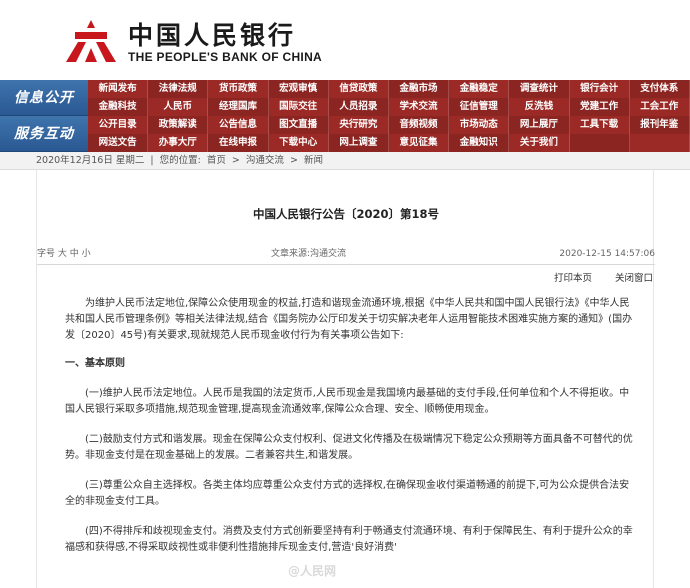  Describe the element at coordinates (593, 277) in the screenshot. I see `article-tools: 打印本页 关闭窗口` at that location.